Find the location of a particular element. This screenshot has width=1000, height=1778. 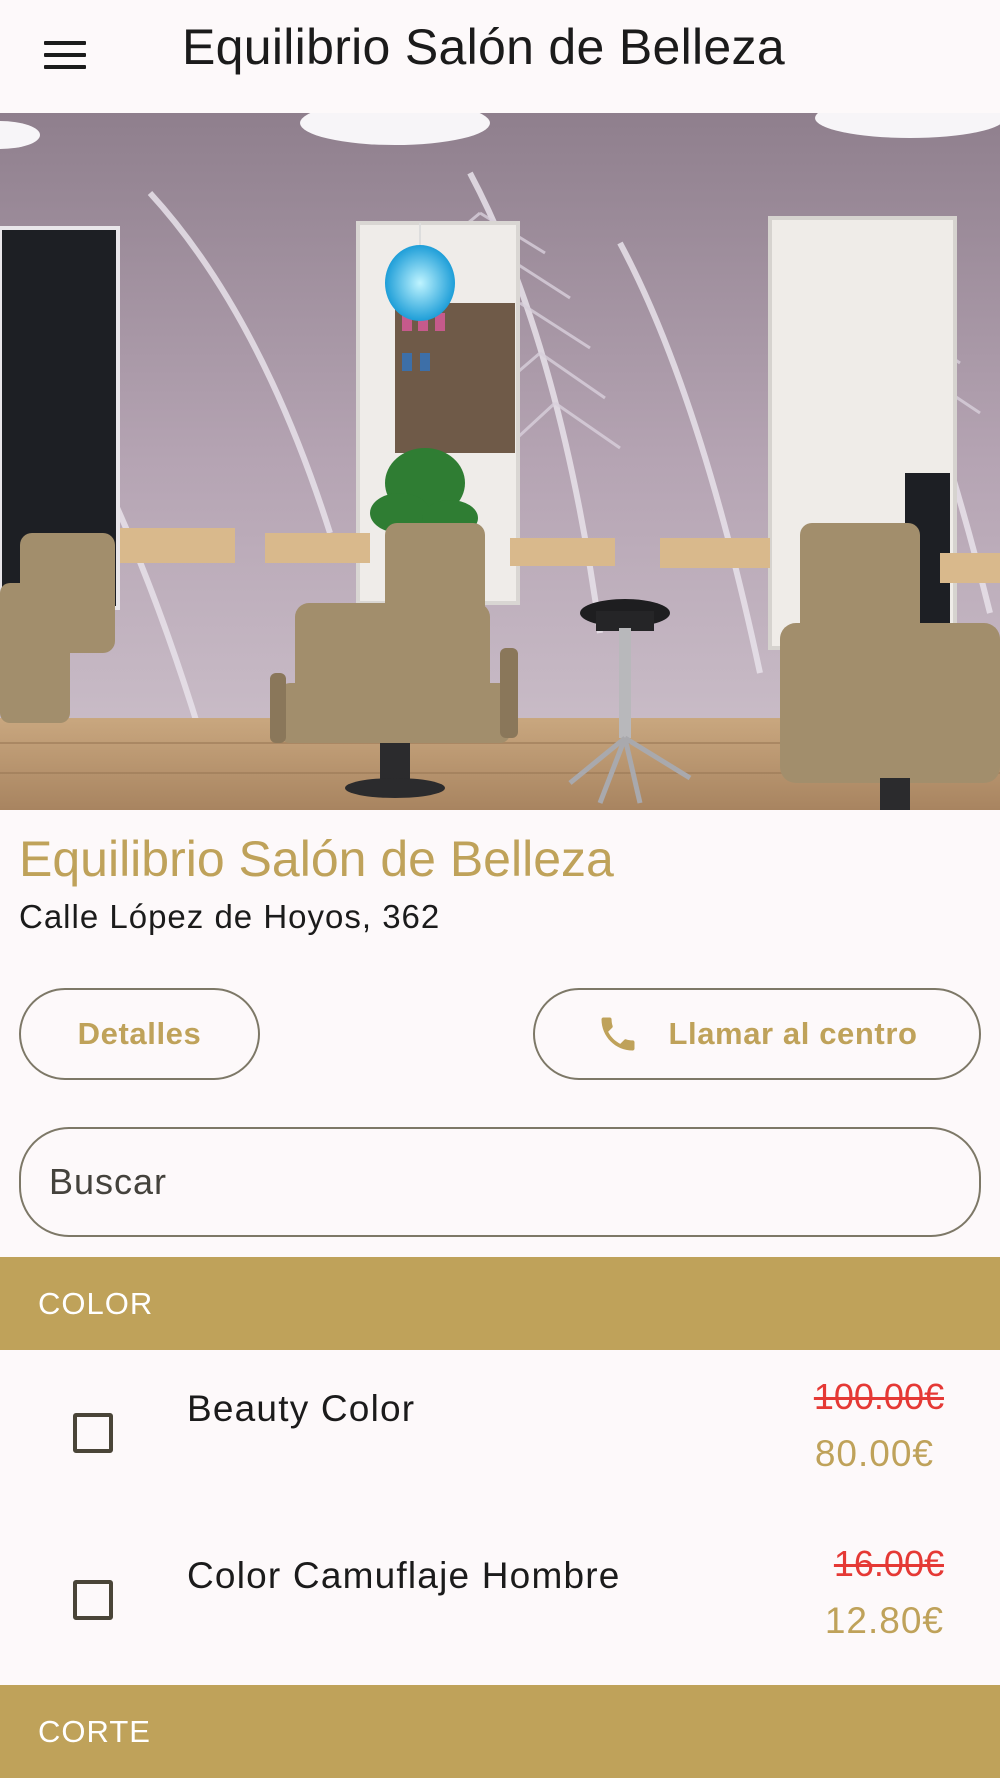

salon-name: Equilibrio Salón de Belleza is located at coordinates (316, 859).